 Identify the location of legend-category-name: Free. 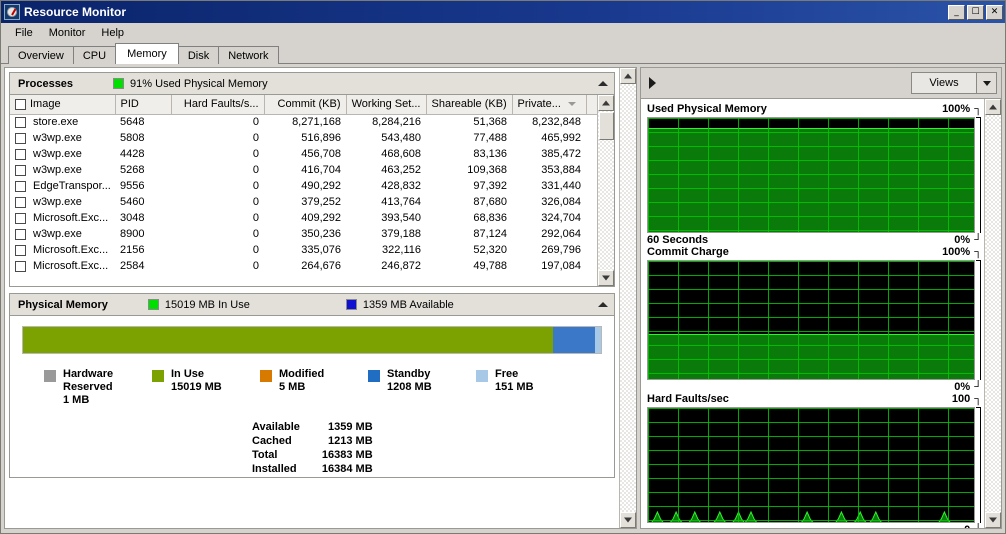
(507, 374).